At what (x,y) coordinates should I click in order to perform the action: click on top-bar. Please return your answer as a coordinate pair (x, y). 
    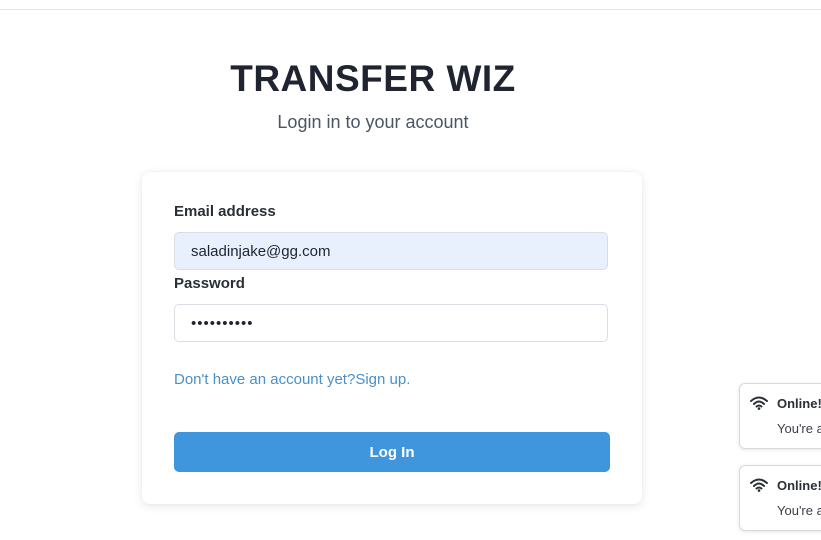
    Looking at the image, I should click on (410, 5).